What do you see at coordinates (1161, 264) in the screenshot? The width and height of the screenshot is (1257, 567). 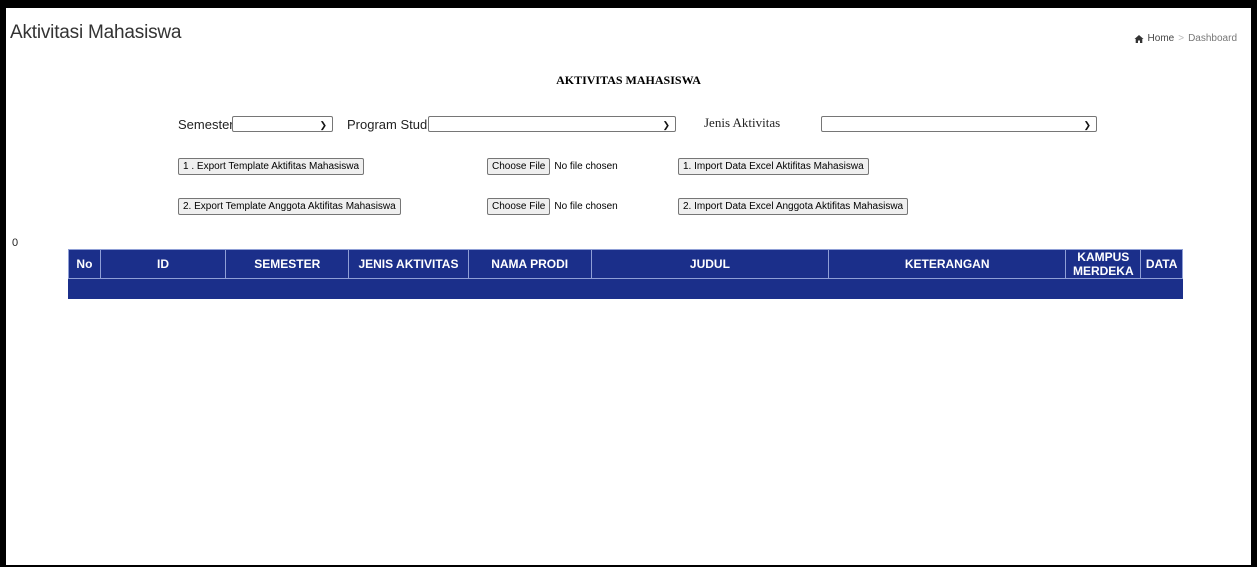 I see `column-header-data: DATA` at bounding box center [1161, 264].